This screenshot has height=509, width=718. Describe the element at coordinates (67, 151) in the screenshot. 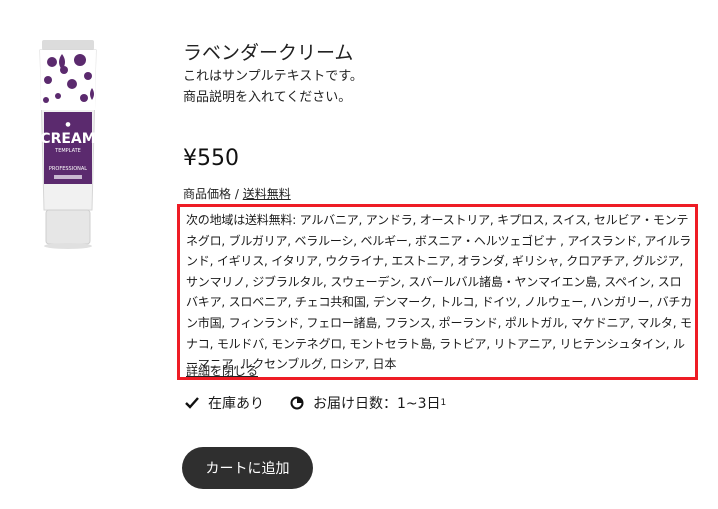

I see `tube-sub-text: TEMPLATE` at that location.